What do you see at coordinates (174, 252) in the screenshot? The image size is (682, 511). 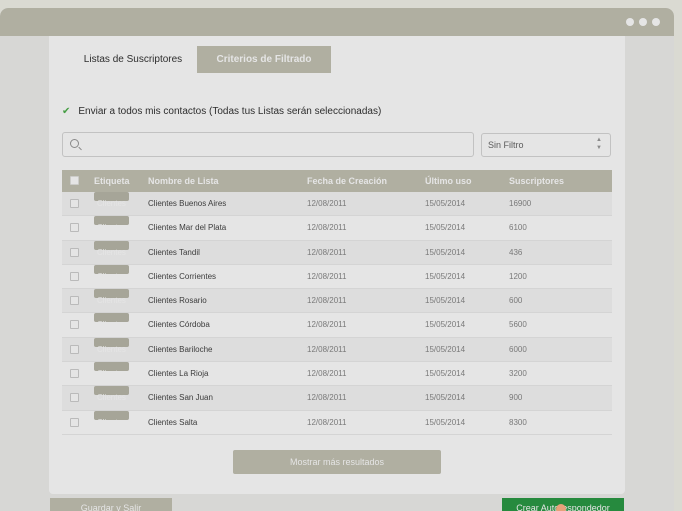 I see `list-name: Clientes Tandil` at bounding box center [174, 252].